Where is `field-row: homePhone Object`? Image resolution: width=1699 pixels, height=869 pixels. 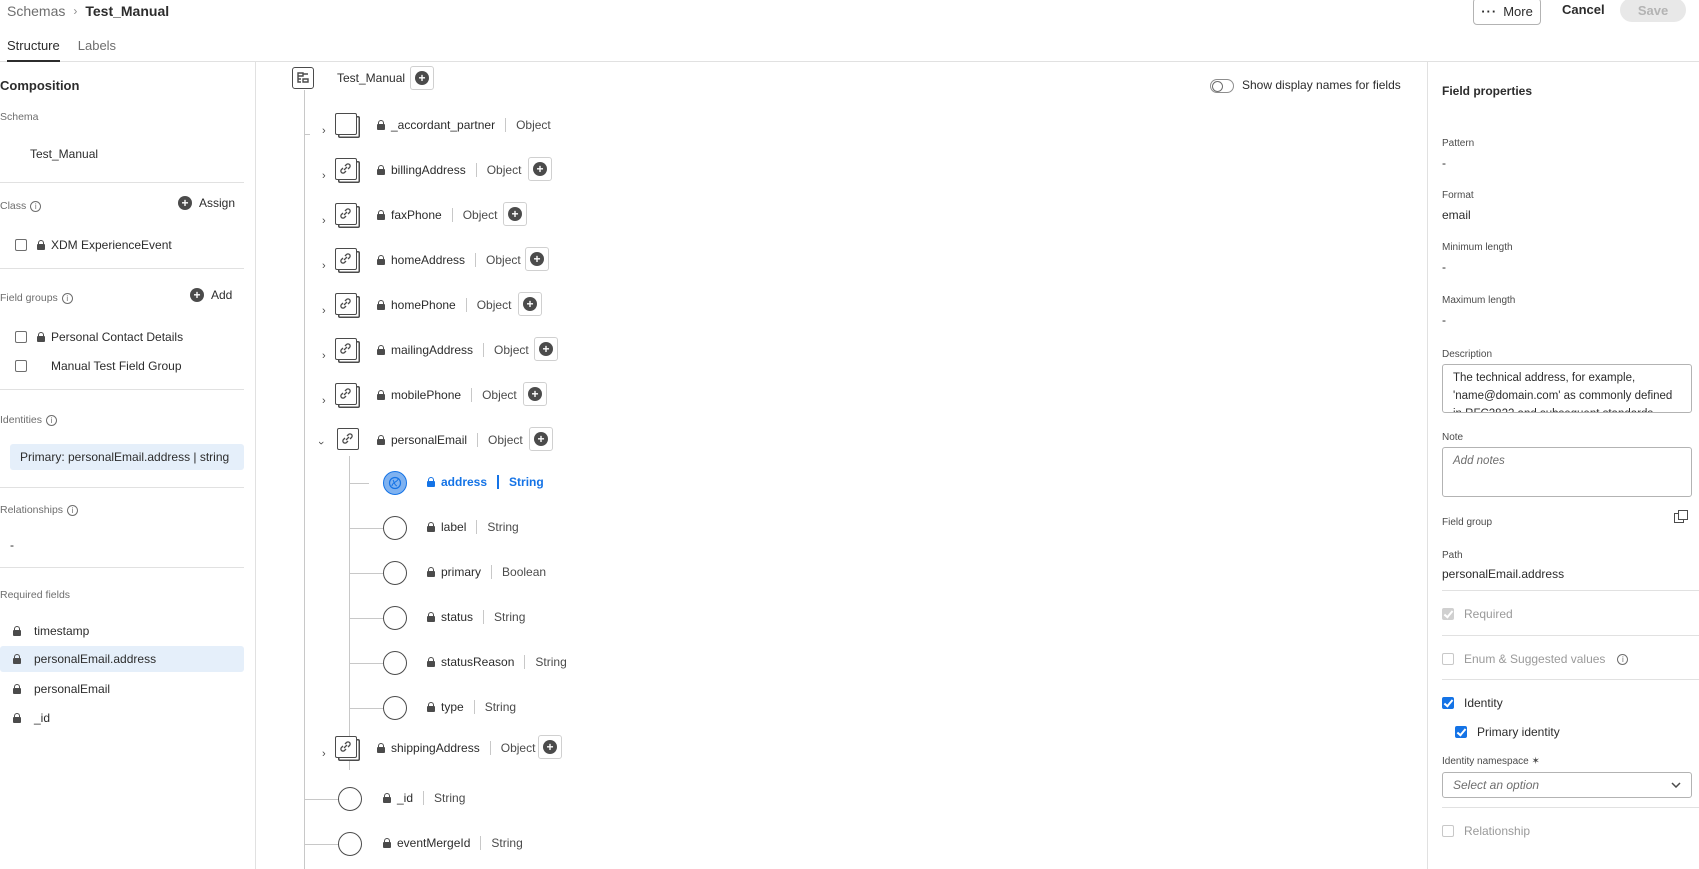
field-row: homePhone Object is located at coordinates (444, 305).